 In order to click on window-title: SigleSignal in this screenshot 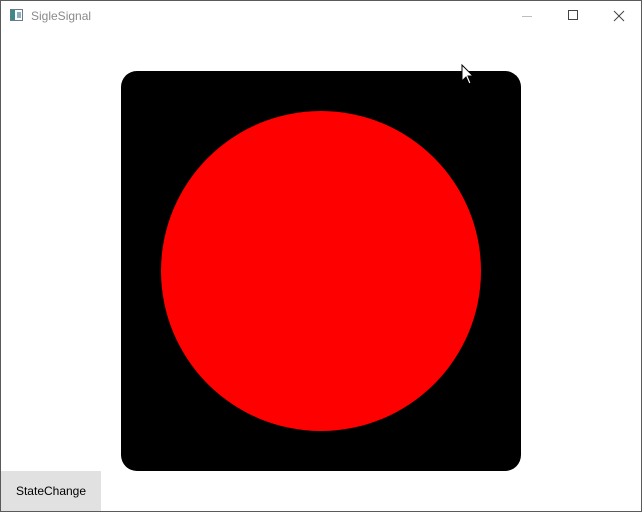, I will do `click(61, 16)`.